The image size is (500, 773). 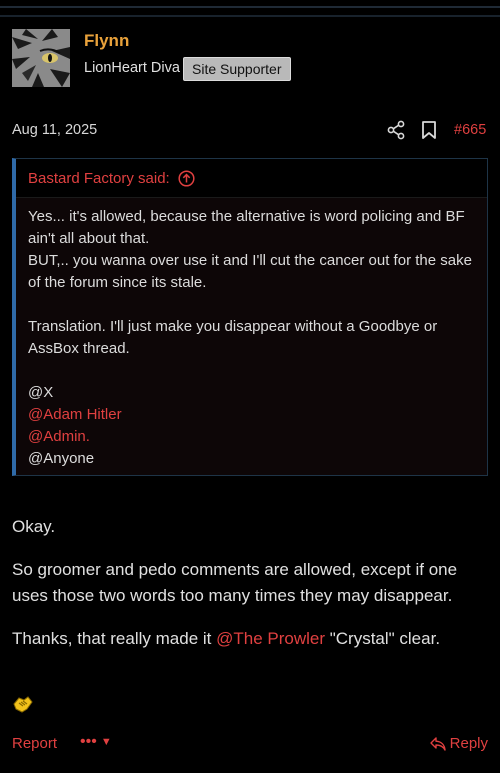 I want to click on reply-button: Reply, so click(x=458, y=743).